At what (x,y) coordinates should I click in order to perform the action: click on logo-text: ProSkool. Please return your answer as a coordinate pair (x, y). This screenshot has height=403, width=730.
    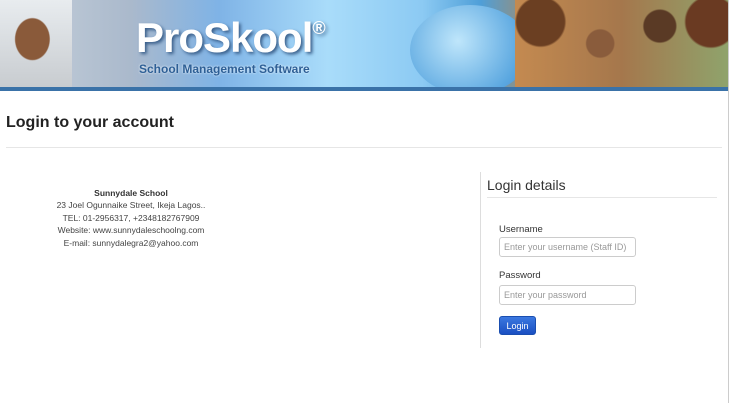
    Looking at the image, I should click on (224, 37).